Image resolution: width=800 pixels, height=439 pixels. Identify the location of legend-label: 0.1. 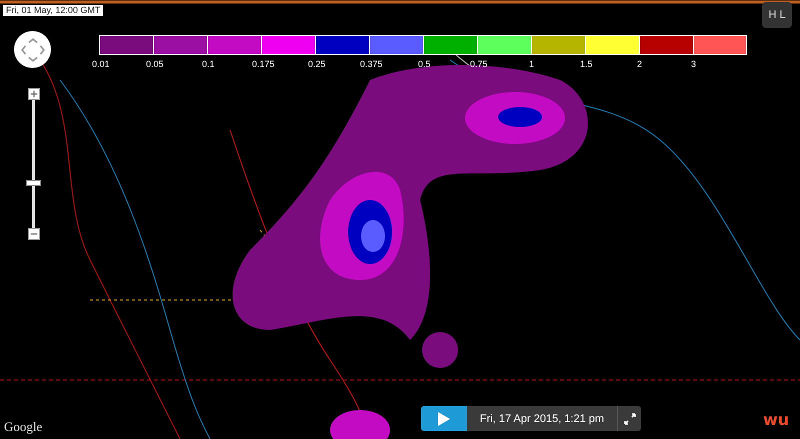
(208, 64).